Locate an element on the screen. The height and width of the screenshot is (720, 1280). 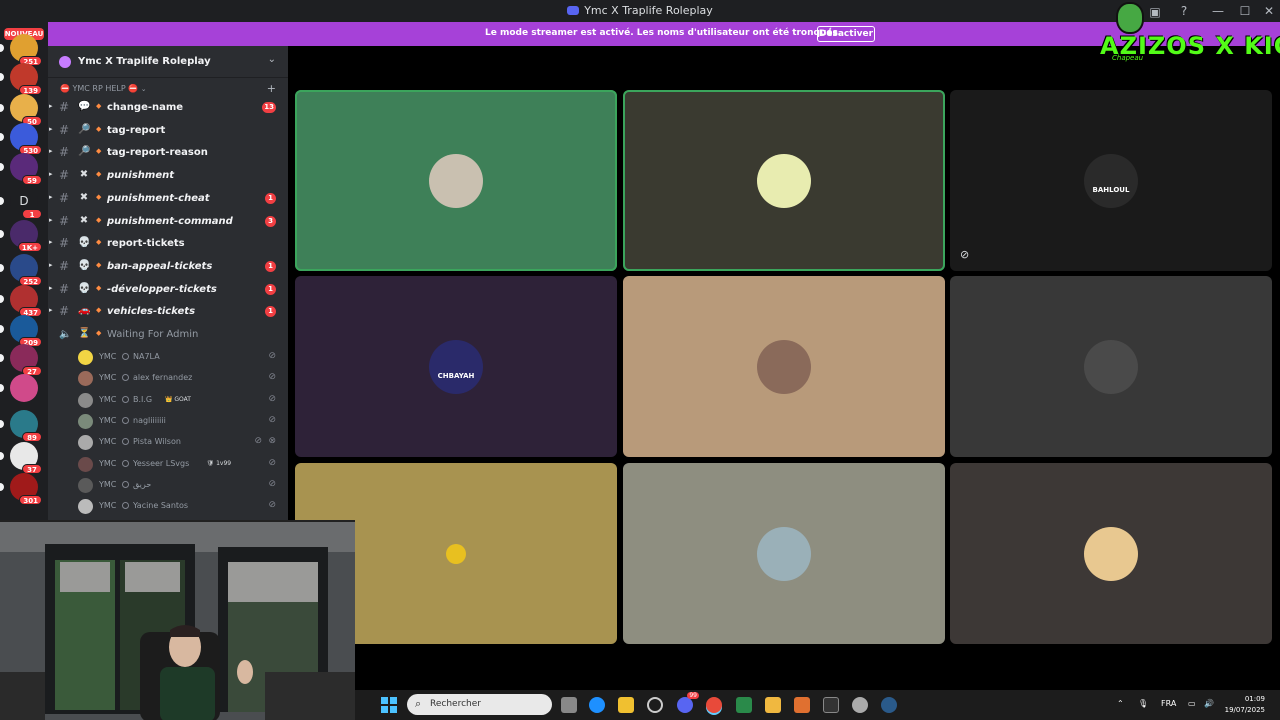
voice-user: YMC حريق ⊘ is located at coordinates (182, 485).